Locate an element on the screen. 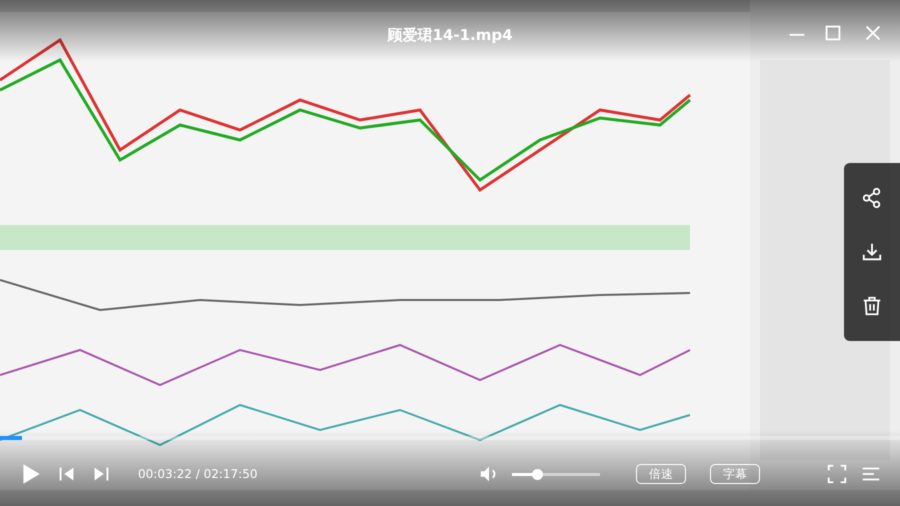  video-title: 顾爱珺14-1.mp4 is located at coordinates (450, 35).